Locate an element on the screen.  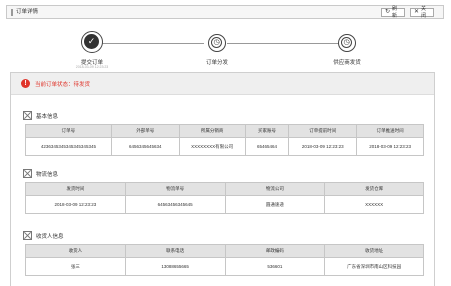
distributor-cell: XXXXXXXX有限公司 is located at coordinates (212, 146).